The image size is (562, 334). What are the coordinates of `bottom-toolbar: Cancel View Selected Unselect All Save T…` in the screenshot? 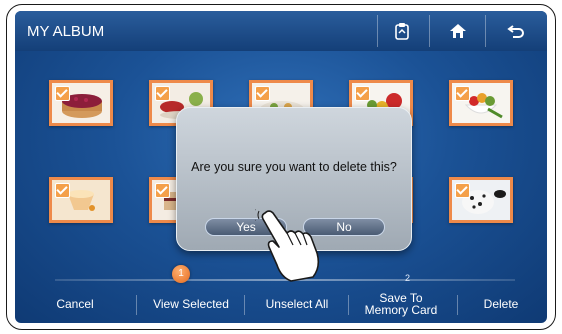 It's located at (281, 304).